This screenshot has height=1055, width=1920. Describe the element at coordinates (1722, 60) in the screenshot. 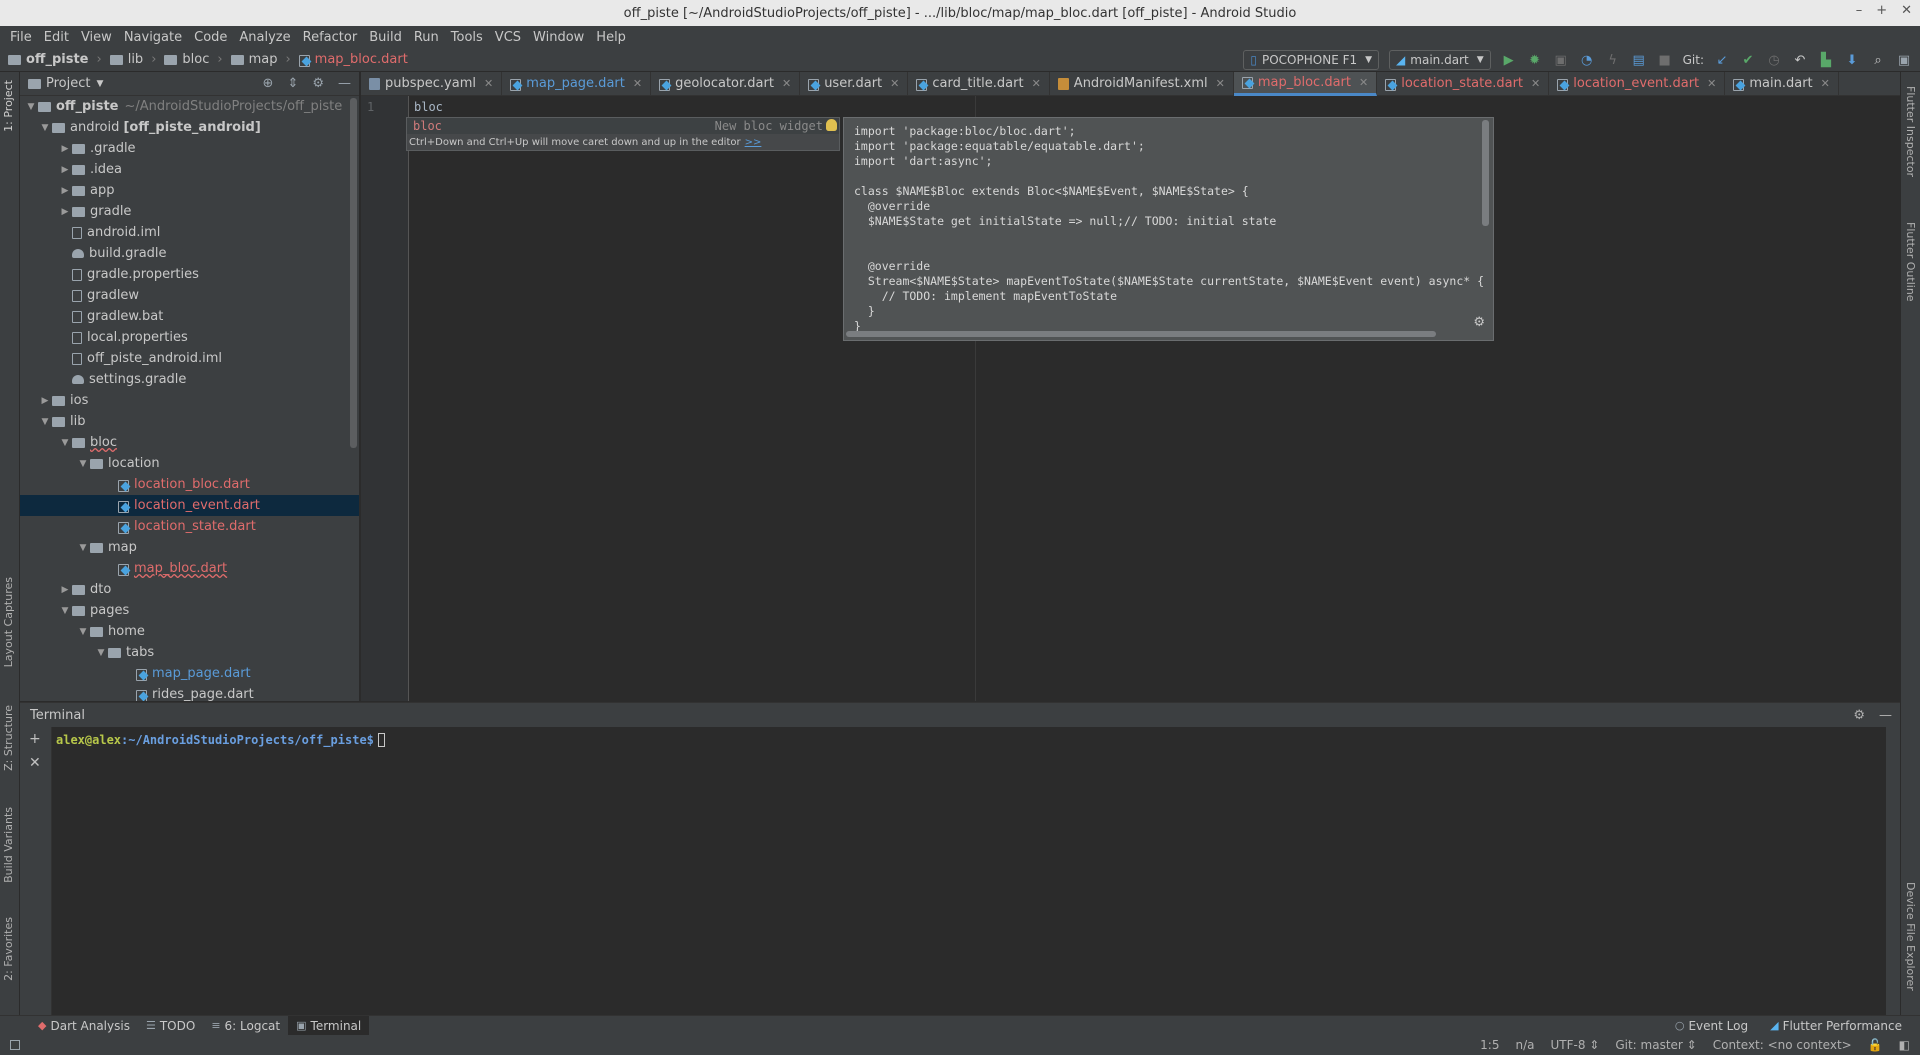

I see `vcs-update-icon: ↙` at that location.